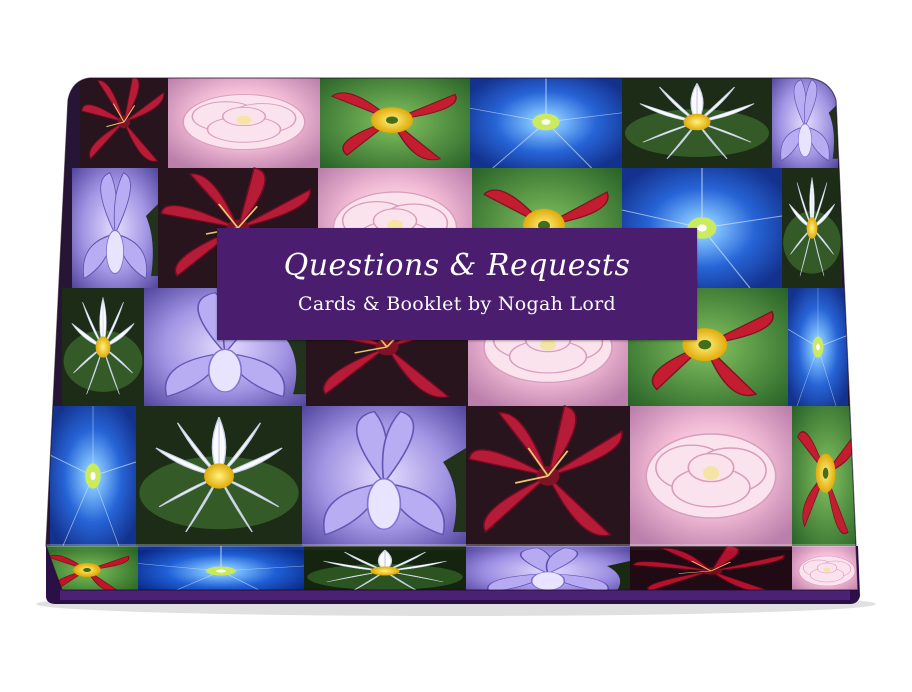 Image resolution: width=912 pixels, height=692 pixels. Describe the element at coordinates (457, 265) in the screenshot. I see `box-title: Questions & Requests` at that location.